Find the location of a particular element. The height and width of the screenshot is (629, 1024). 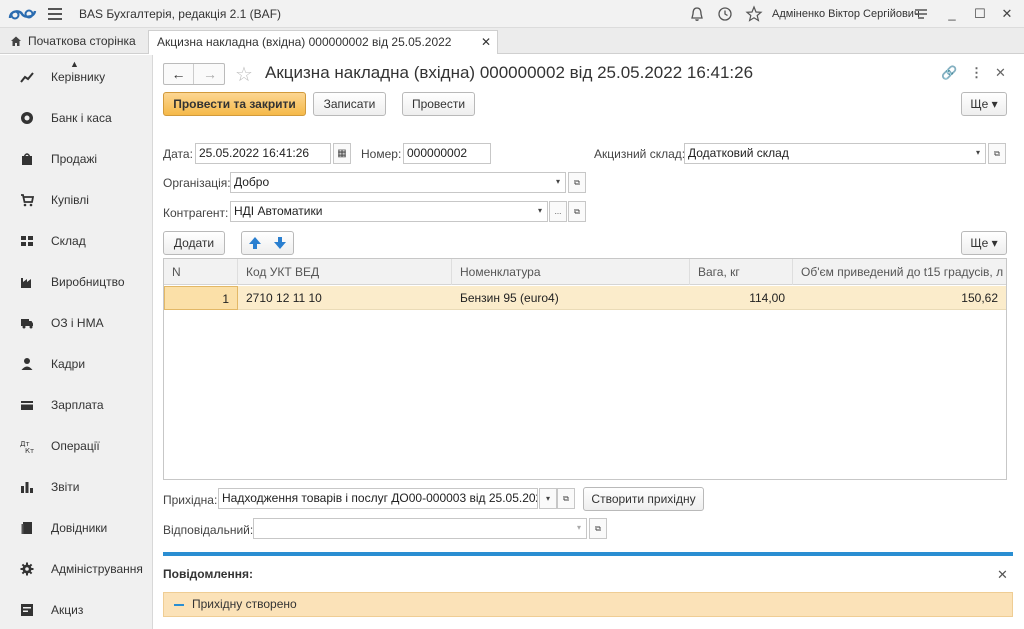

date-field: 25.05.2022 16:41:26 is located at coordinates (263, 153).